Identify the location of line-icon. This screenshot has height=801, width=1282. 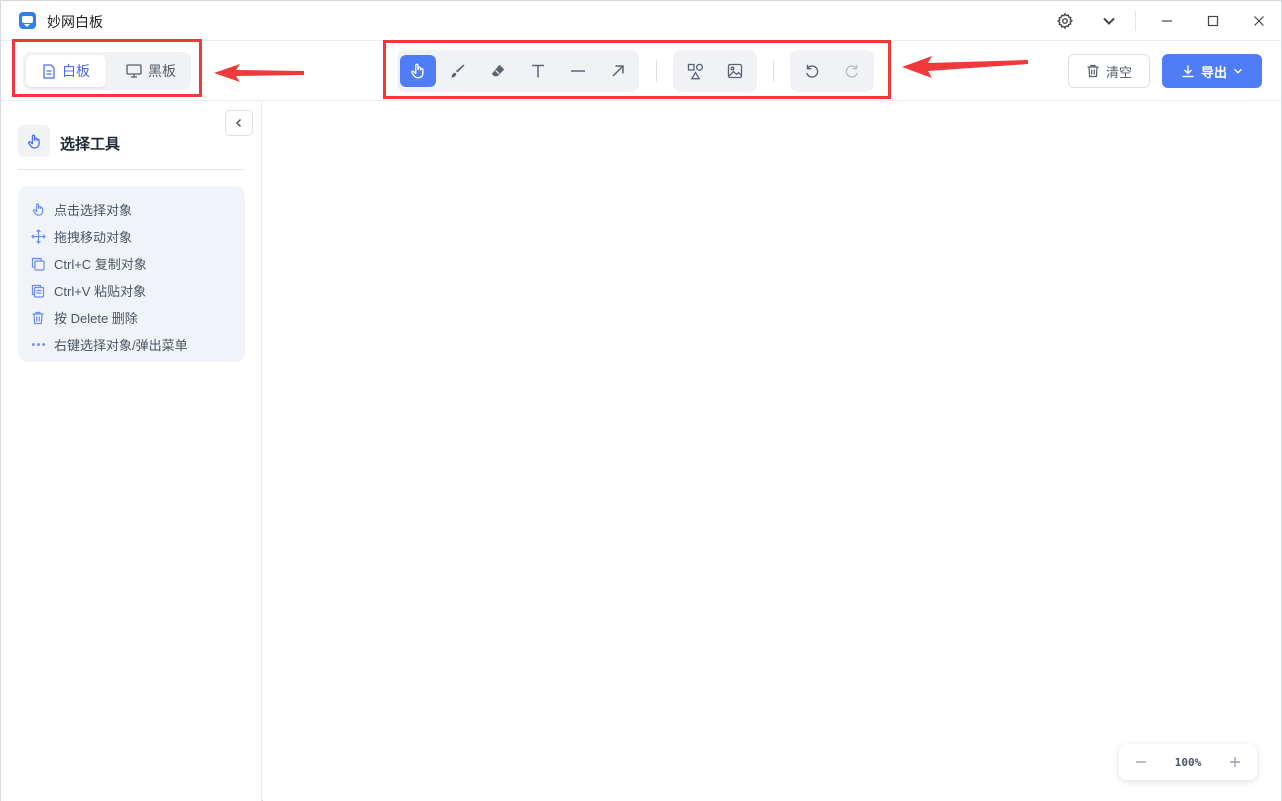
(578, 71).